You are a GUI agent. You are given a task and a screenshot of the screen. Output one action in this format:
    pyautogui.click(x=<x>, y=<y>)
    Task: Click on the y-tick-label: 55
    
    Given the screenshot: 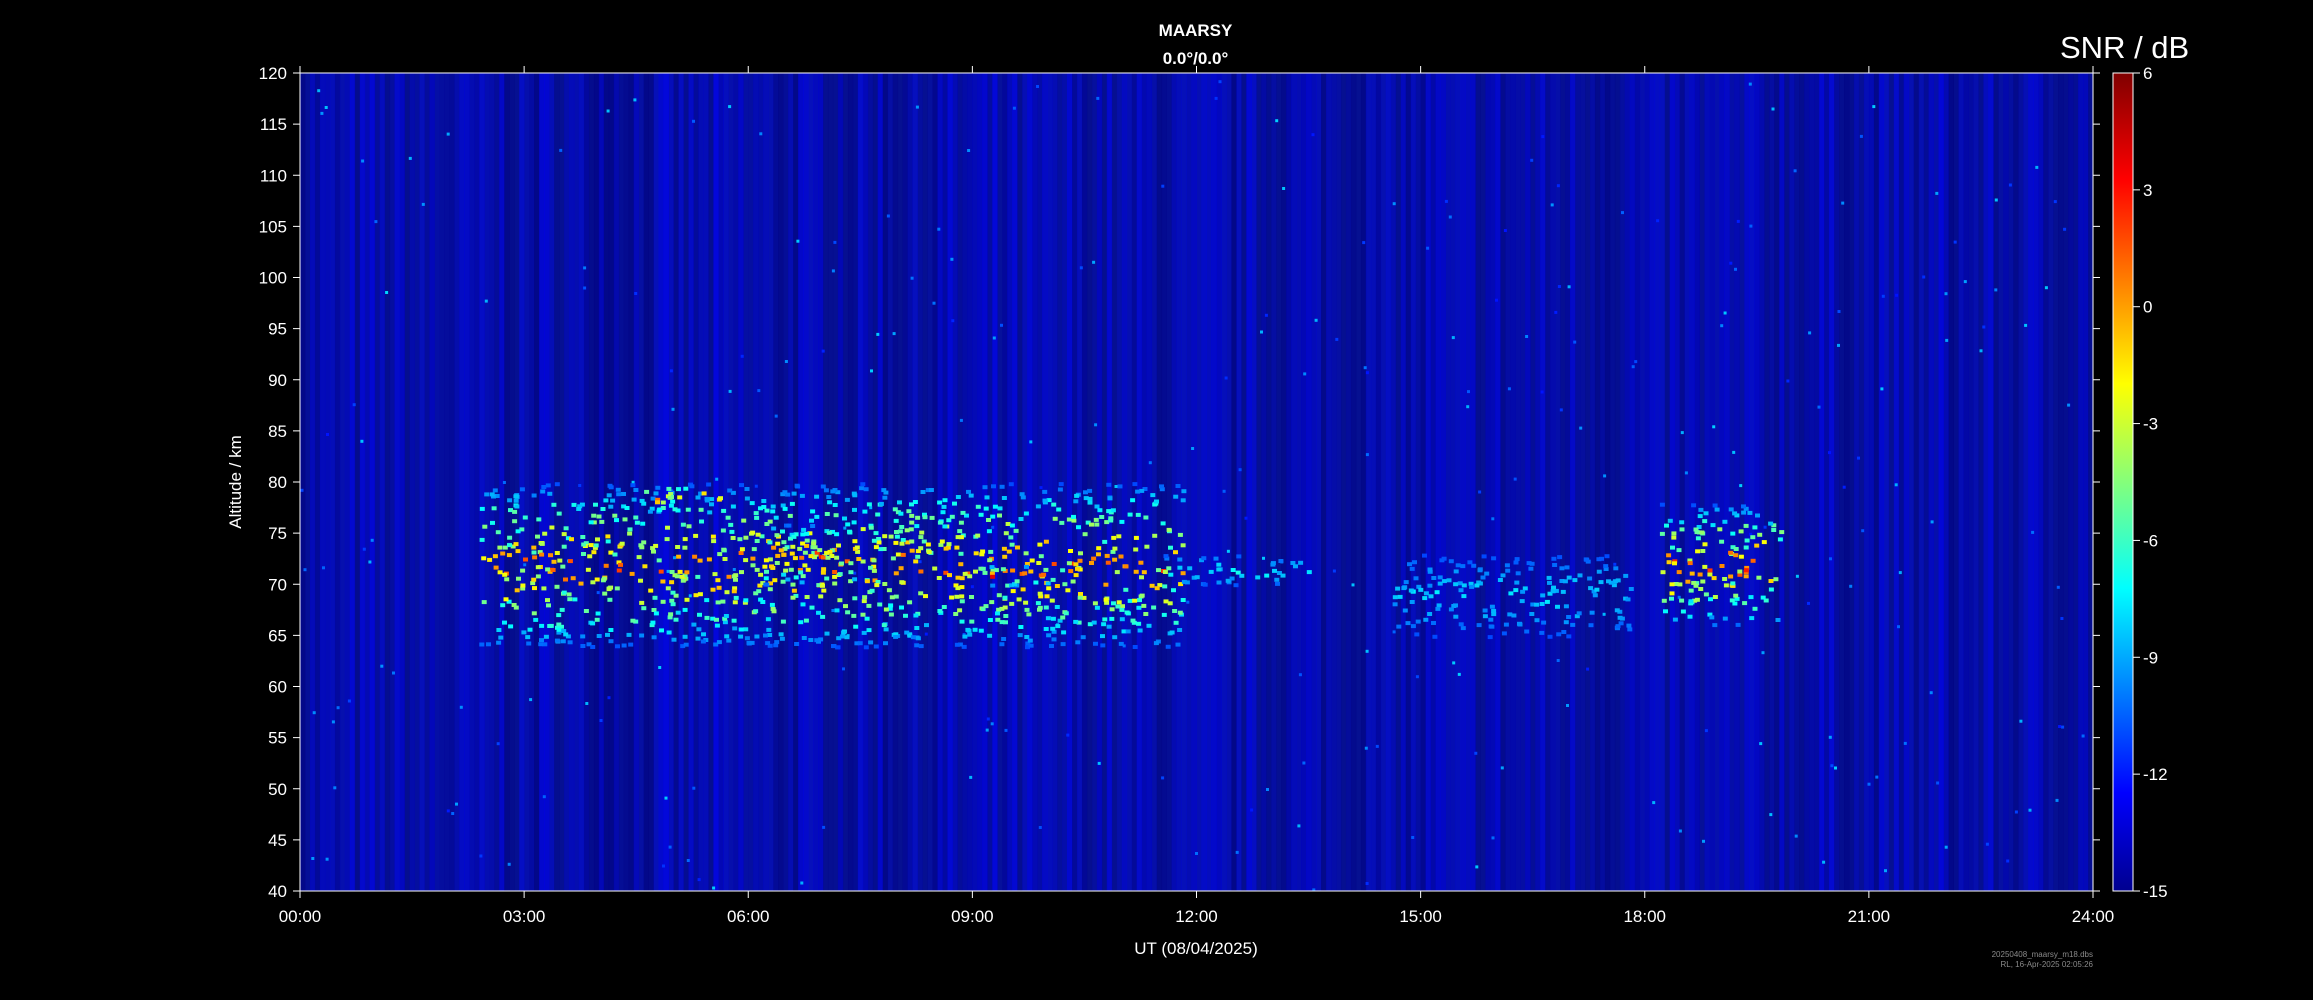 What is the action you would take?
    pyautogui.click(x=277, y=738)
    